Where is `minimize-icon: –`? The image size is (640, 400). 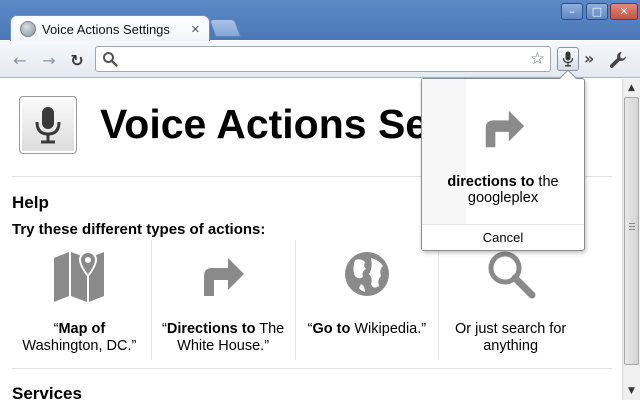 minimize-icon: – is located at coordinates (572, 11).